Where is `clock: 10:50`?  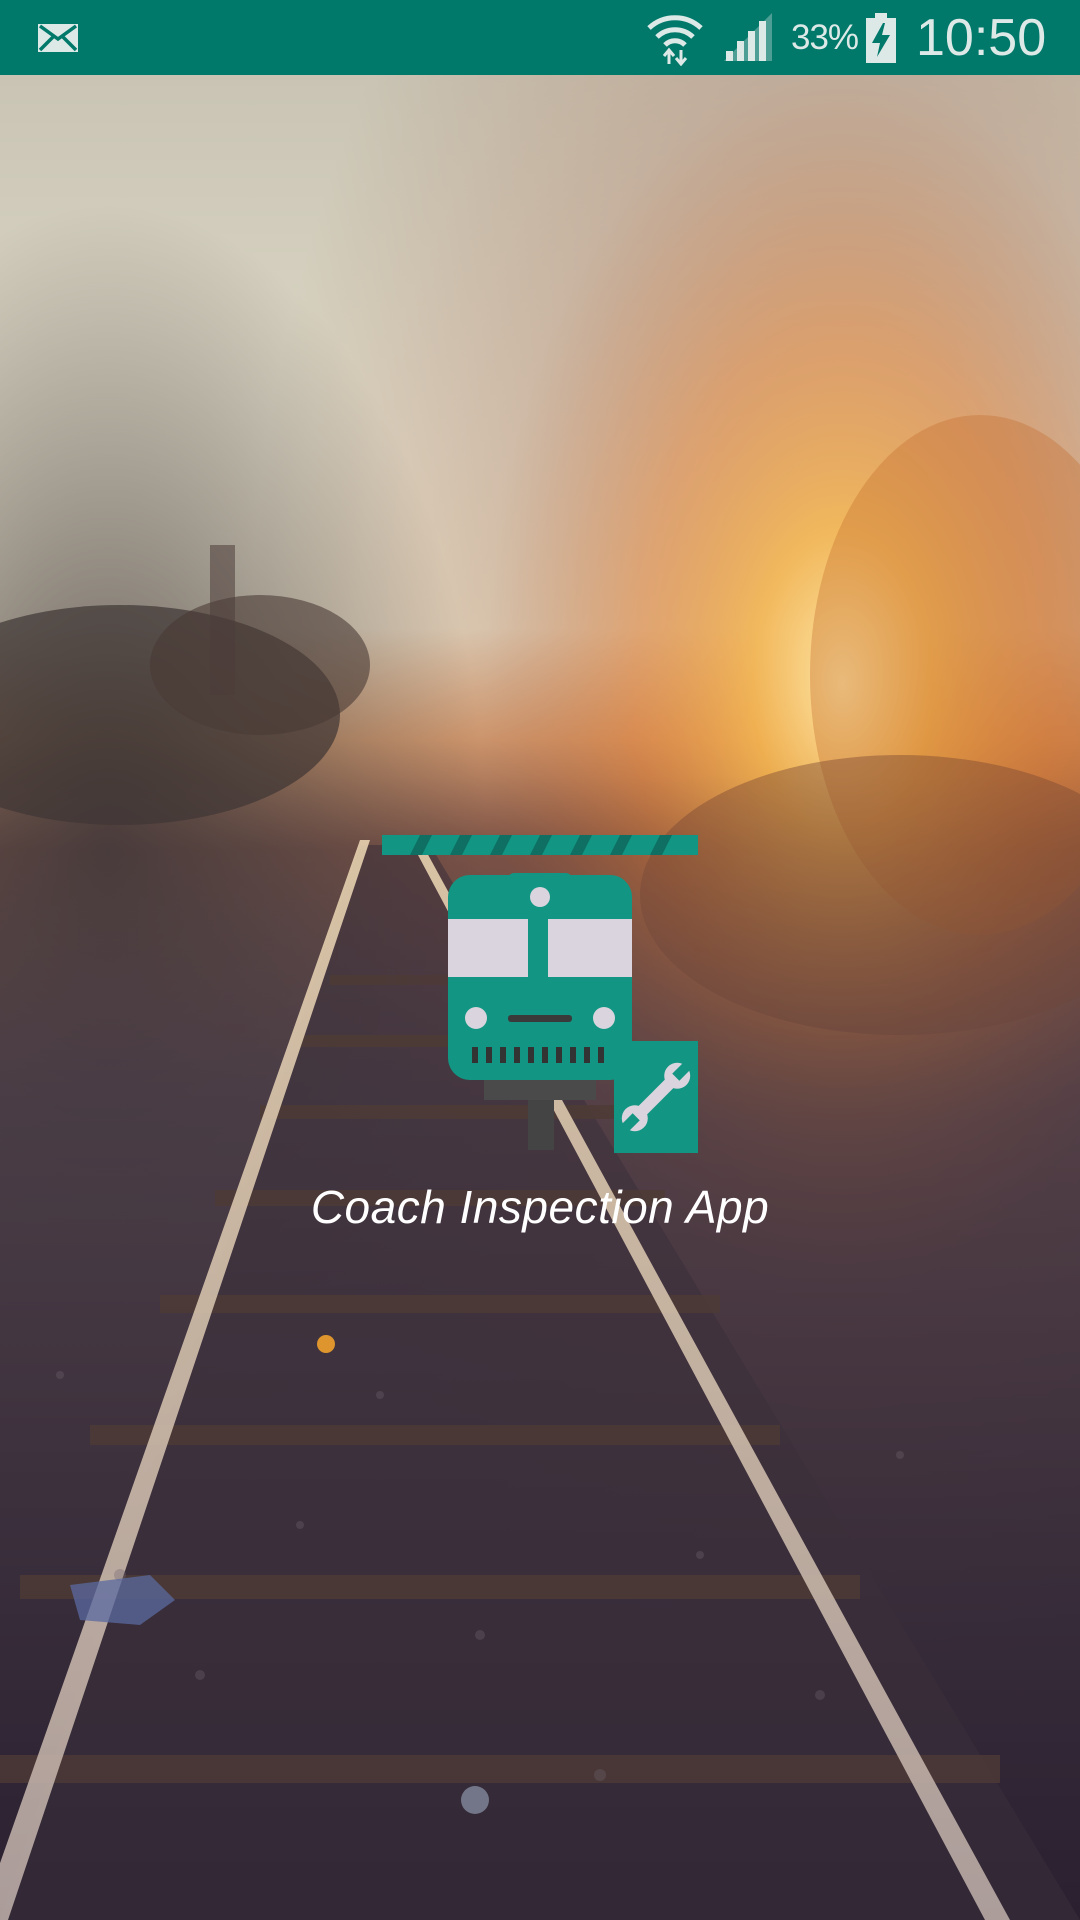 clock: 10:50 is located at coordinates (981, 37).